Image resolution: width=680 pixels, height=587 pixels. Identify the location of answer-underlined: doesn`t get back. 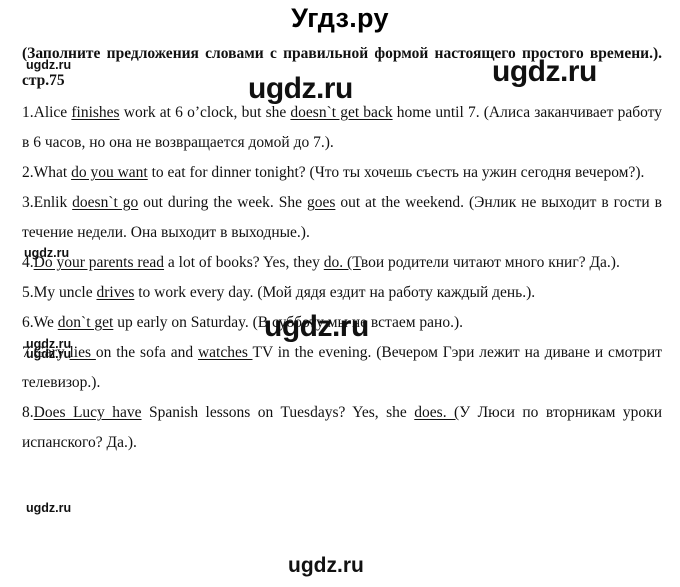
(341, 112).